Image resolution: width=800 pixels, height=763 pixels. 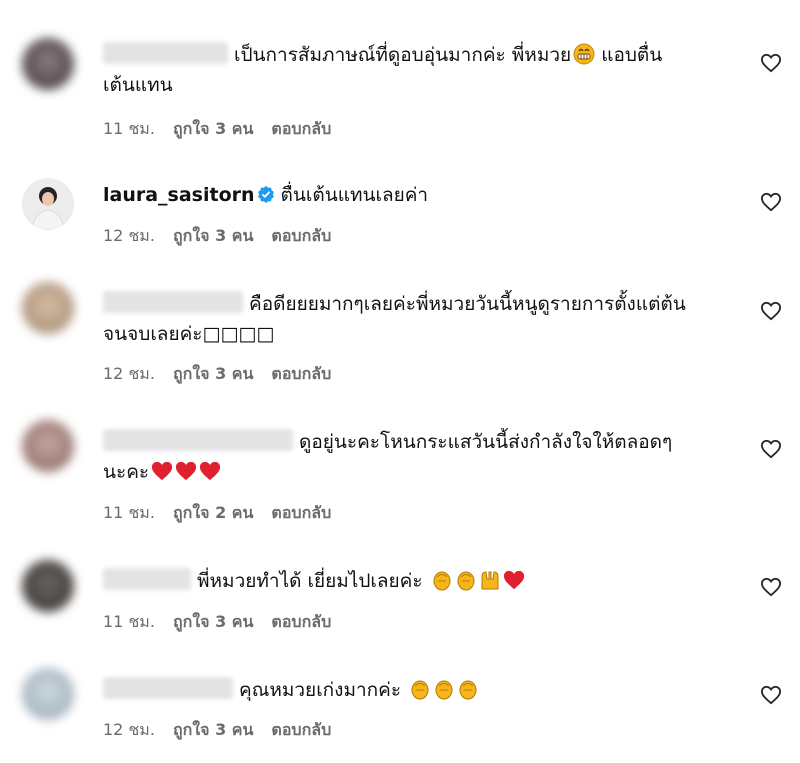 What do you see at coordinates (323, 690) in the screenshot?
I see `comment-text-line: คุณหมวยเก่งมากค่ะ` at bounding box center [323, 690].